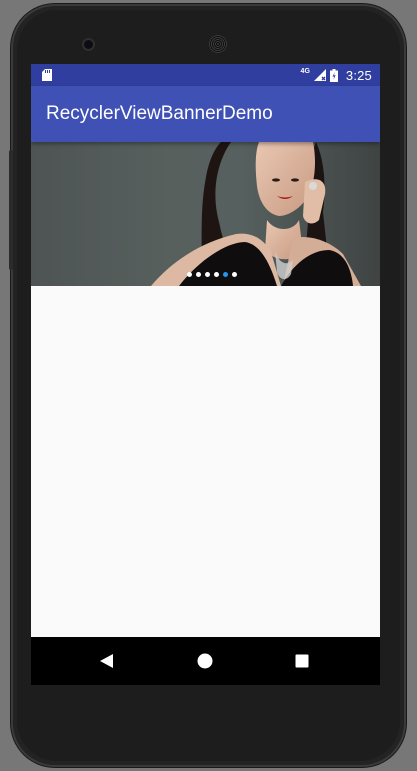  Describe the element at coordinates (205, 75) in the screenshot. I see `status-bar: 4G 3:25` at that location.